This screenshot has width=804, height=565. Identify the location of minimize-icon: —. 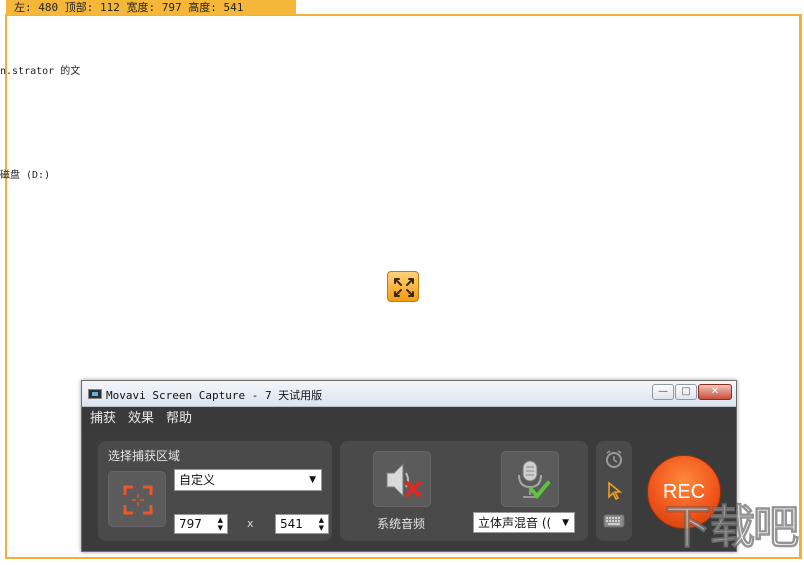
(663, 391).